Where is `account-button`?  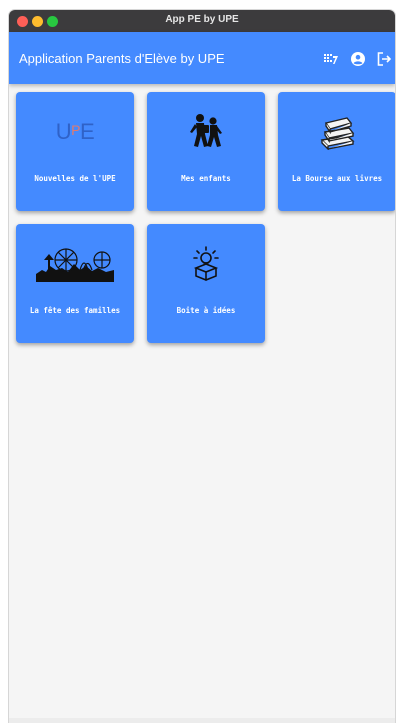
account-button is located at coordinates (358, 59).